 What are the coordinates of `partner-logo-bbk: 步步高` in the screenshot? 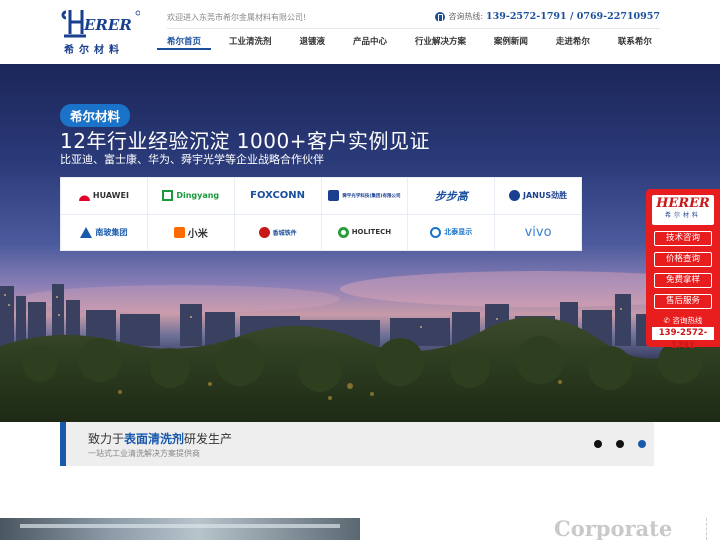 It's located at (451, 196).